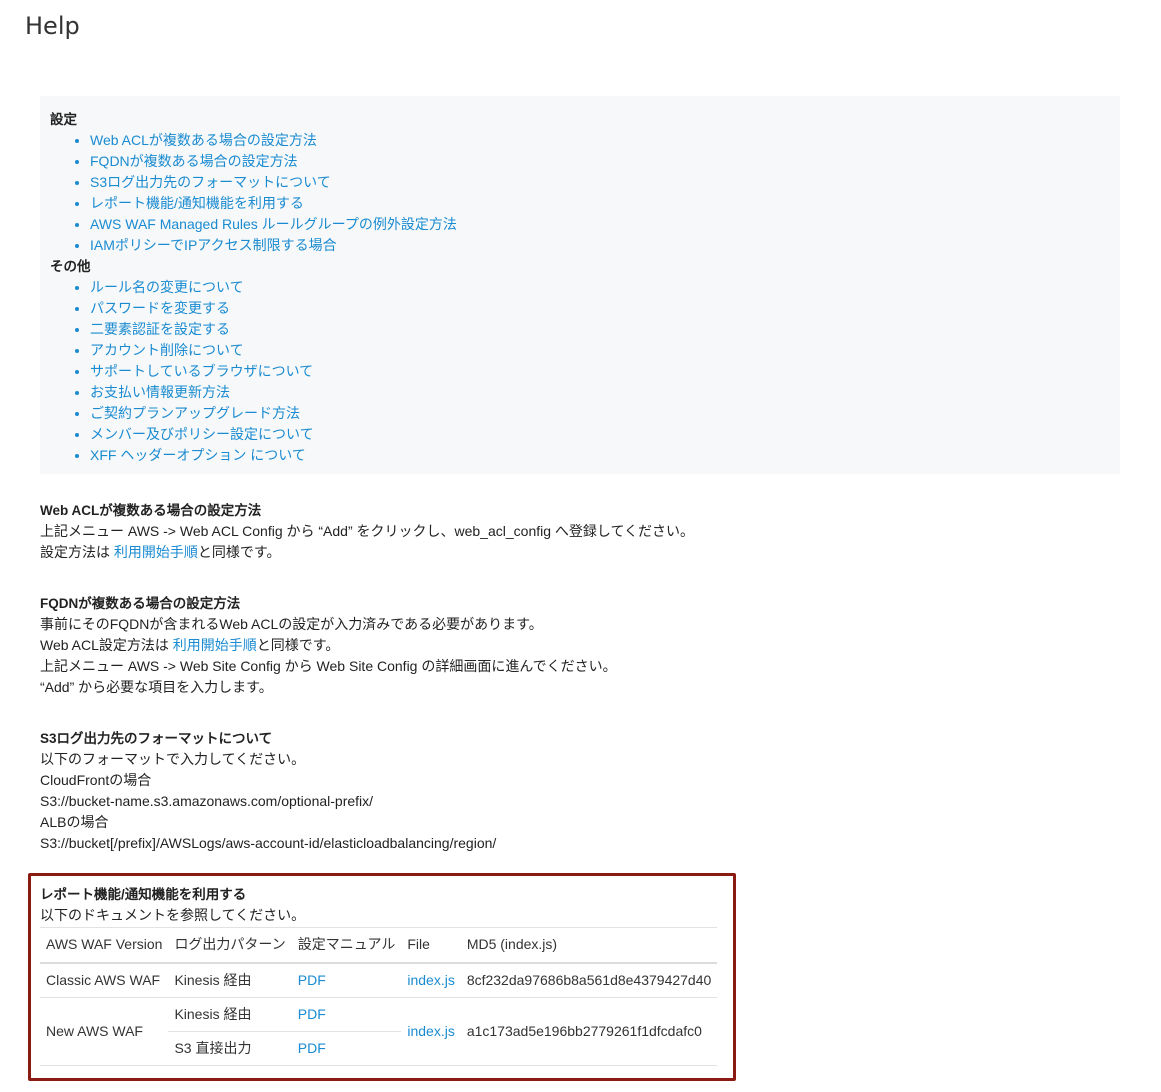 The height and width of the screenshot is (1092, 1161). I want to click on toc-item: AWS WAF Managed Rules ルールグループの例外設定方法, so click(600, 224).